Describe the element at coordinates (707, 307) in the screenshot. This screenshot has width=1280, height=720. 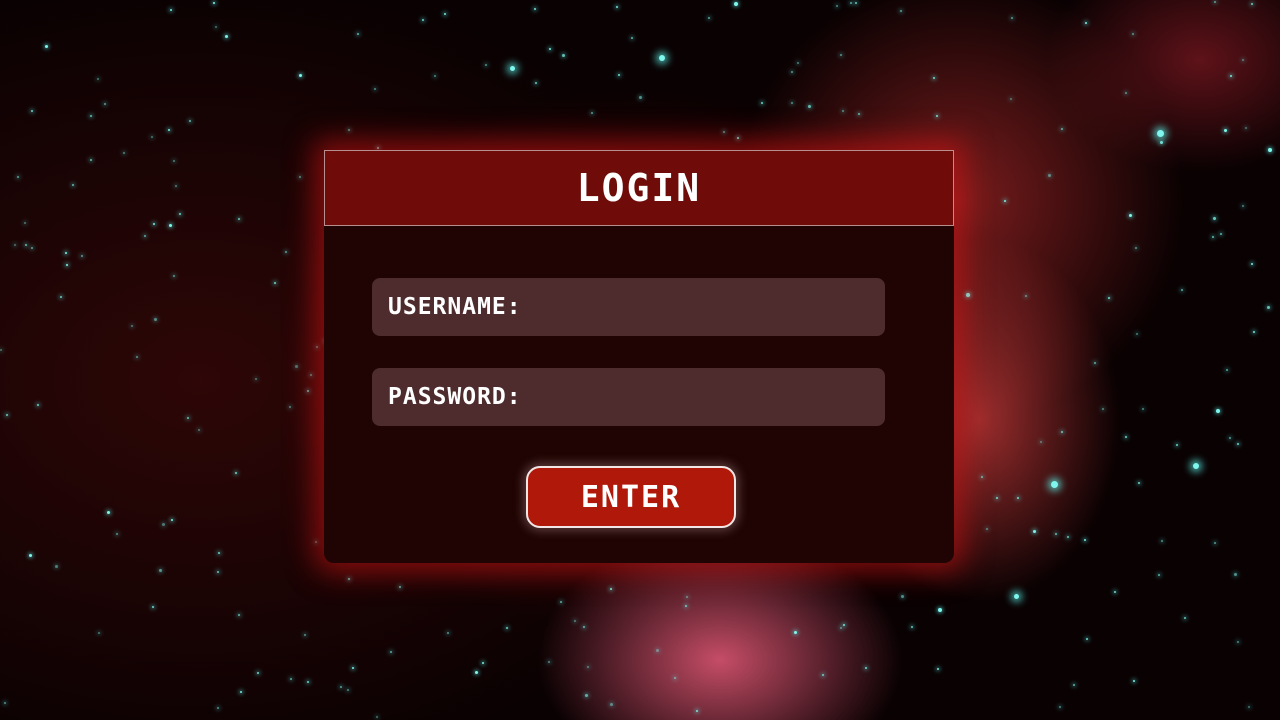
I see `username-input` at that location.